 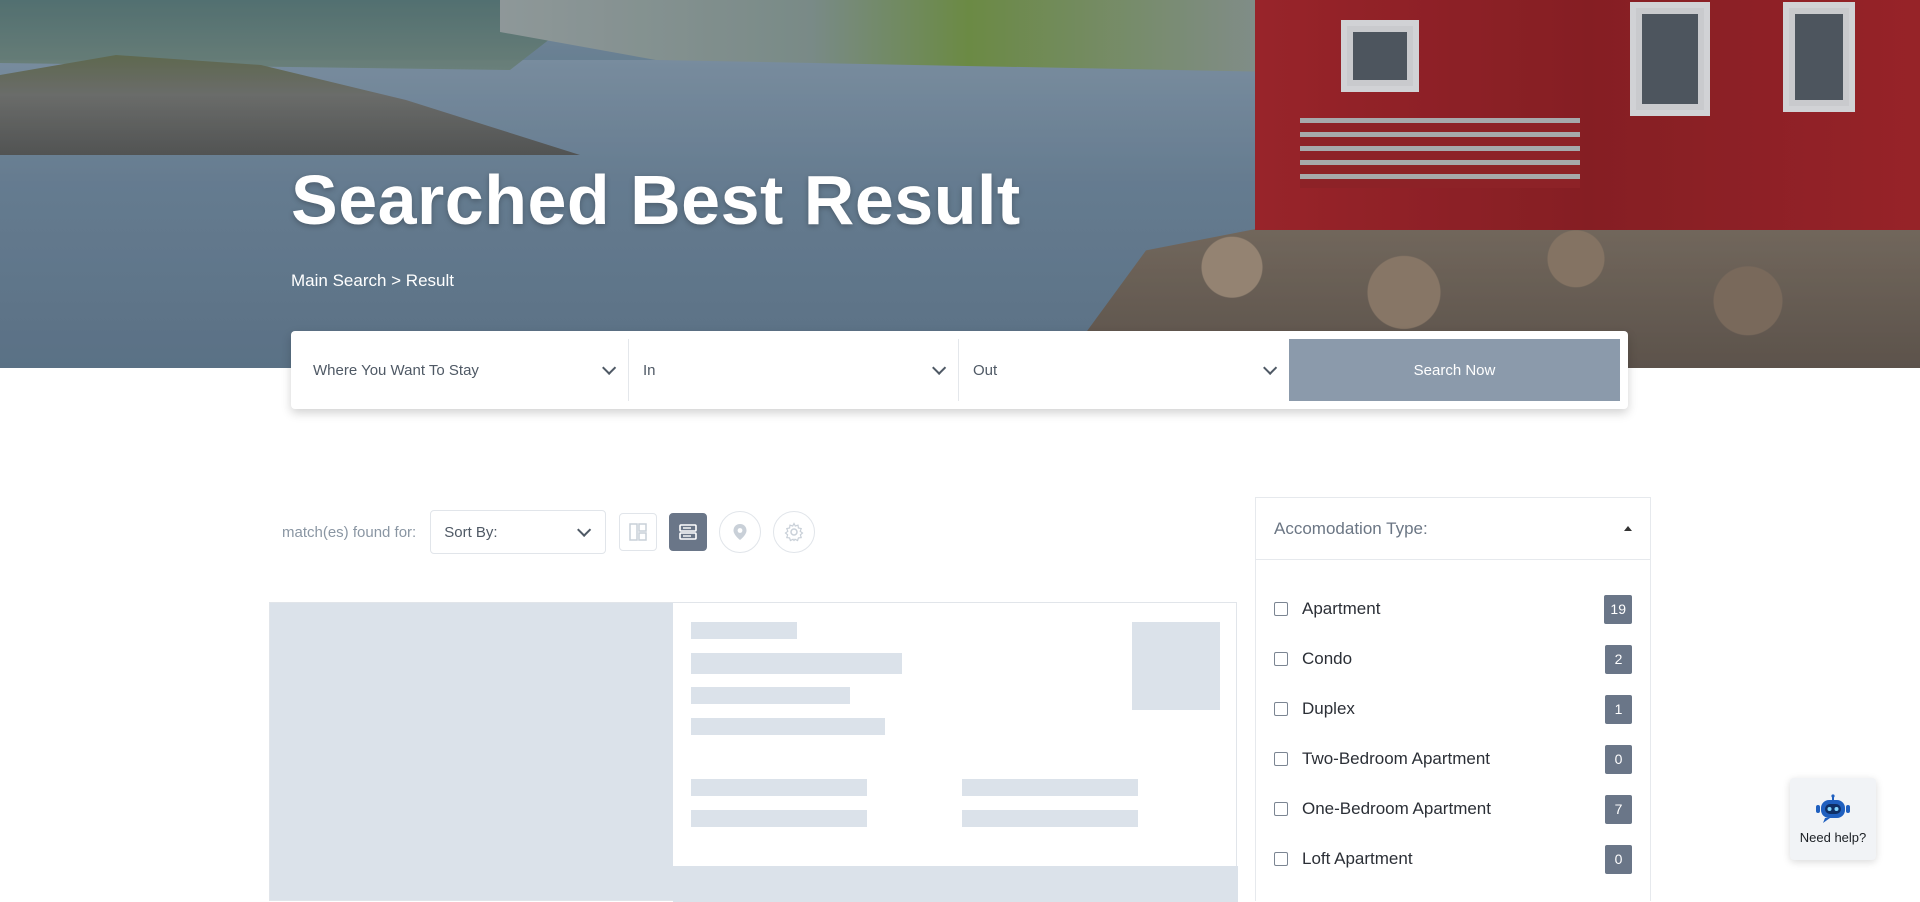 I want to click on filter-count-badge: 2, so click(x=1618, y=659).